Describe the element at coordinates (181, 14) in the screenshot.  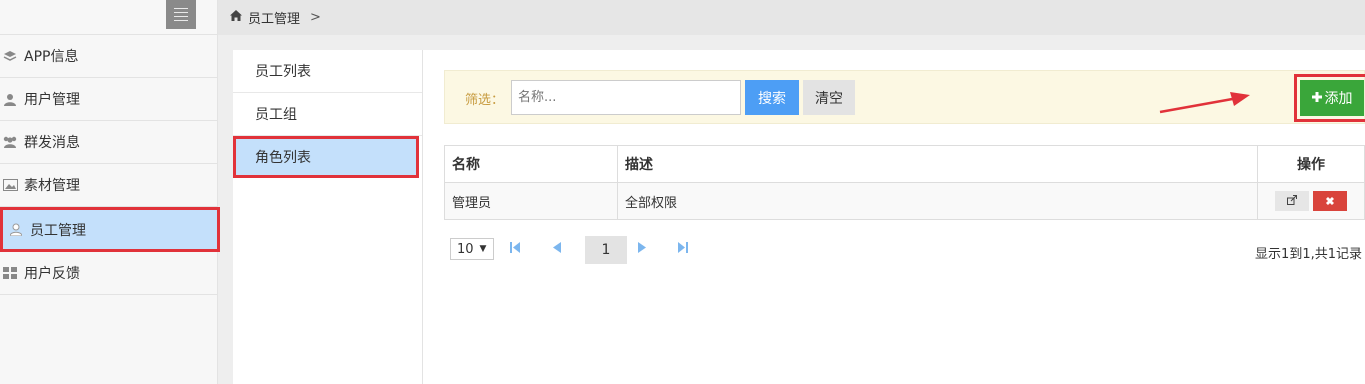
I see `menu-toggle-button` at that location.